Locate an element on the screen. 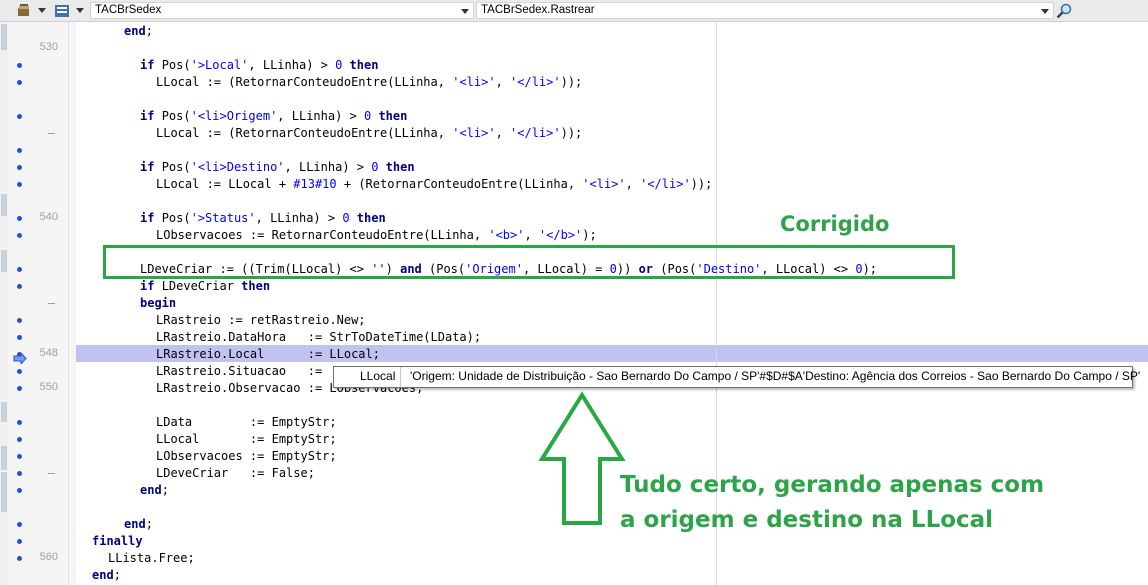 This screenshot has height=585, width=1148. code-token: '</b>' is located at coordinates (560, 235).